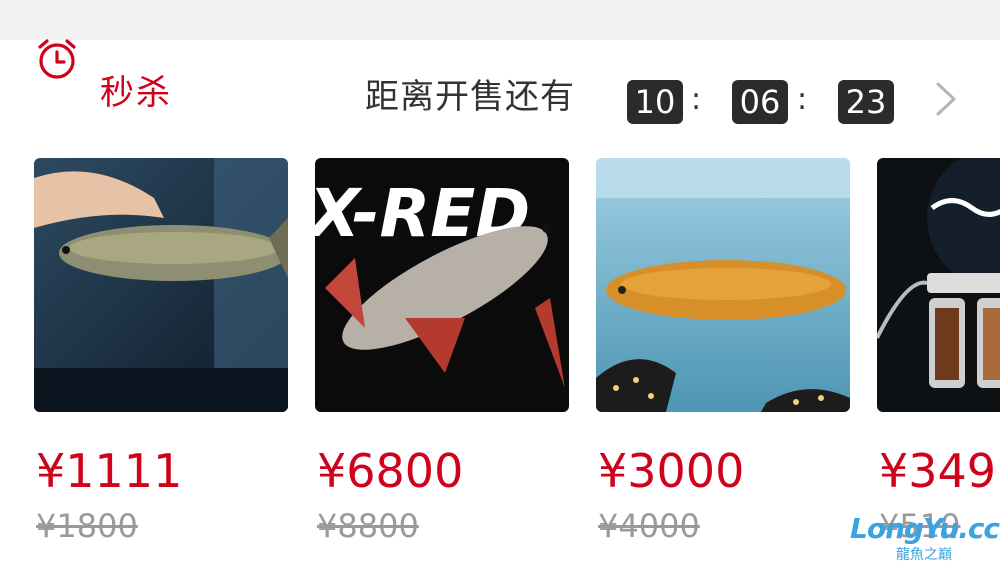 The width and height of the screenshot is (1000, 568). I want to click on product-price: ¥1111, so click(109, 471).